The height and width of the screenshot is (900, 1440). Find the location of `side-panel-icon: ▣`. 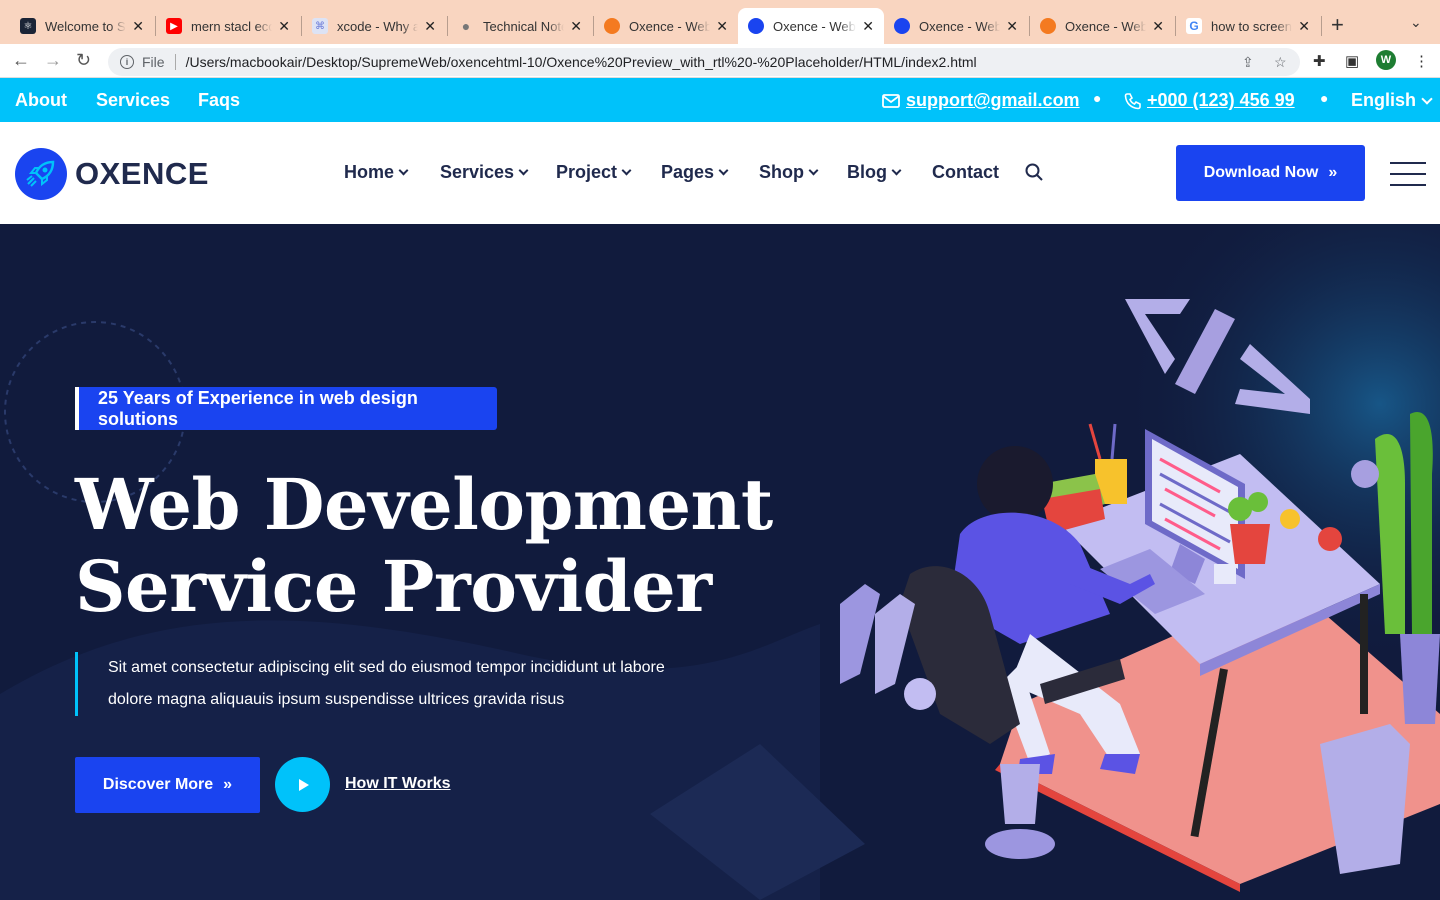

side-panel-icon: ▣ is located at coordinates (1352, 61).